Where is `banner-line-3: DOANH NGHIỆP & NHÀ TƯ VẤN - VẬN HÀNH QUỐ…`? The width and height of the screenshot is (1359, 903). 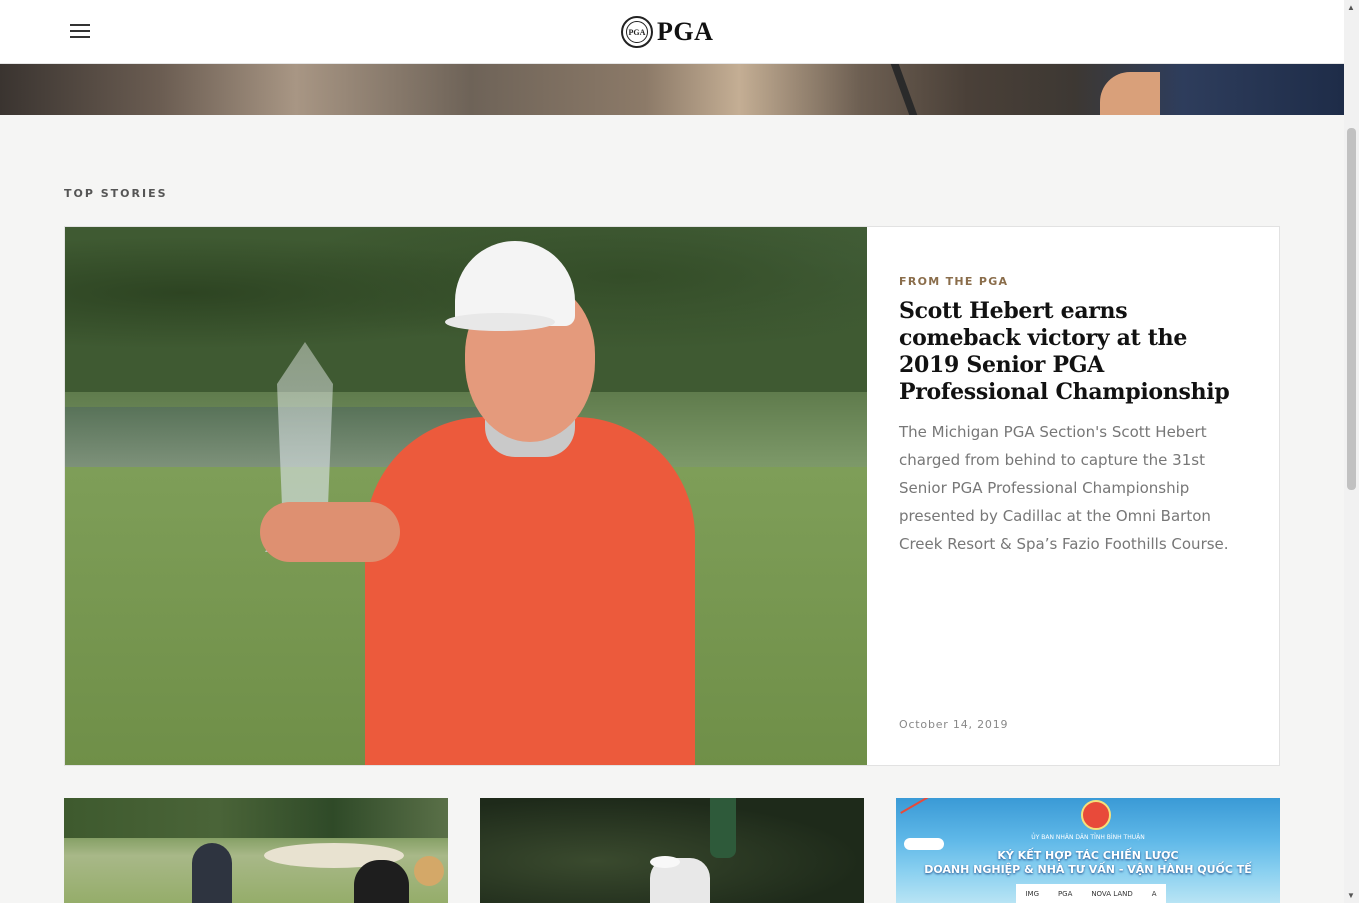
banner-line-3: DOANH NGHIỆP & NHÀ TƯ VẤN - VẬN HÀNH QUỐ… is located at coordinates (1088, 869).